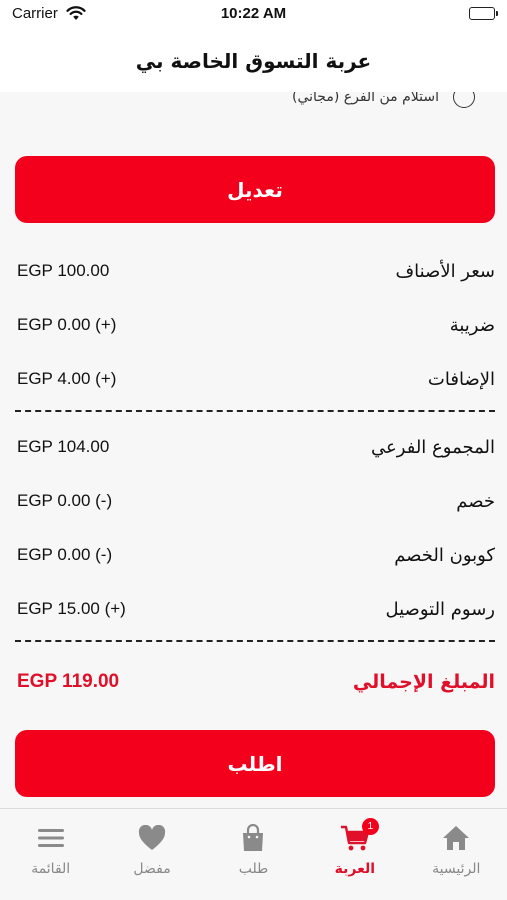  I want to click on tab-bar: القائمة مفضل طلب 1 العربة الرئيسية, so click(253, 854).